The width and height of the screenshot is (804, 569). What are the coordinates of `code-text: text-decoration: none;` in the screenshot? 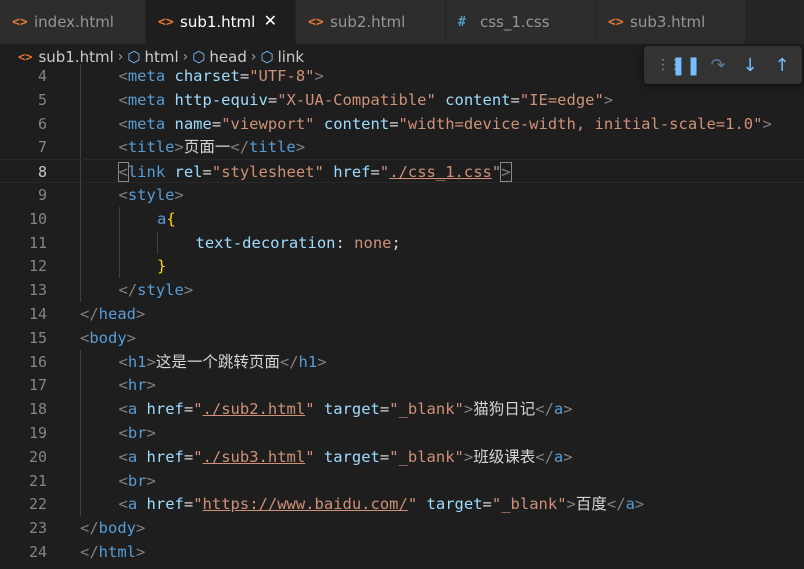 It's located at (298, 243).